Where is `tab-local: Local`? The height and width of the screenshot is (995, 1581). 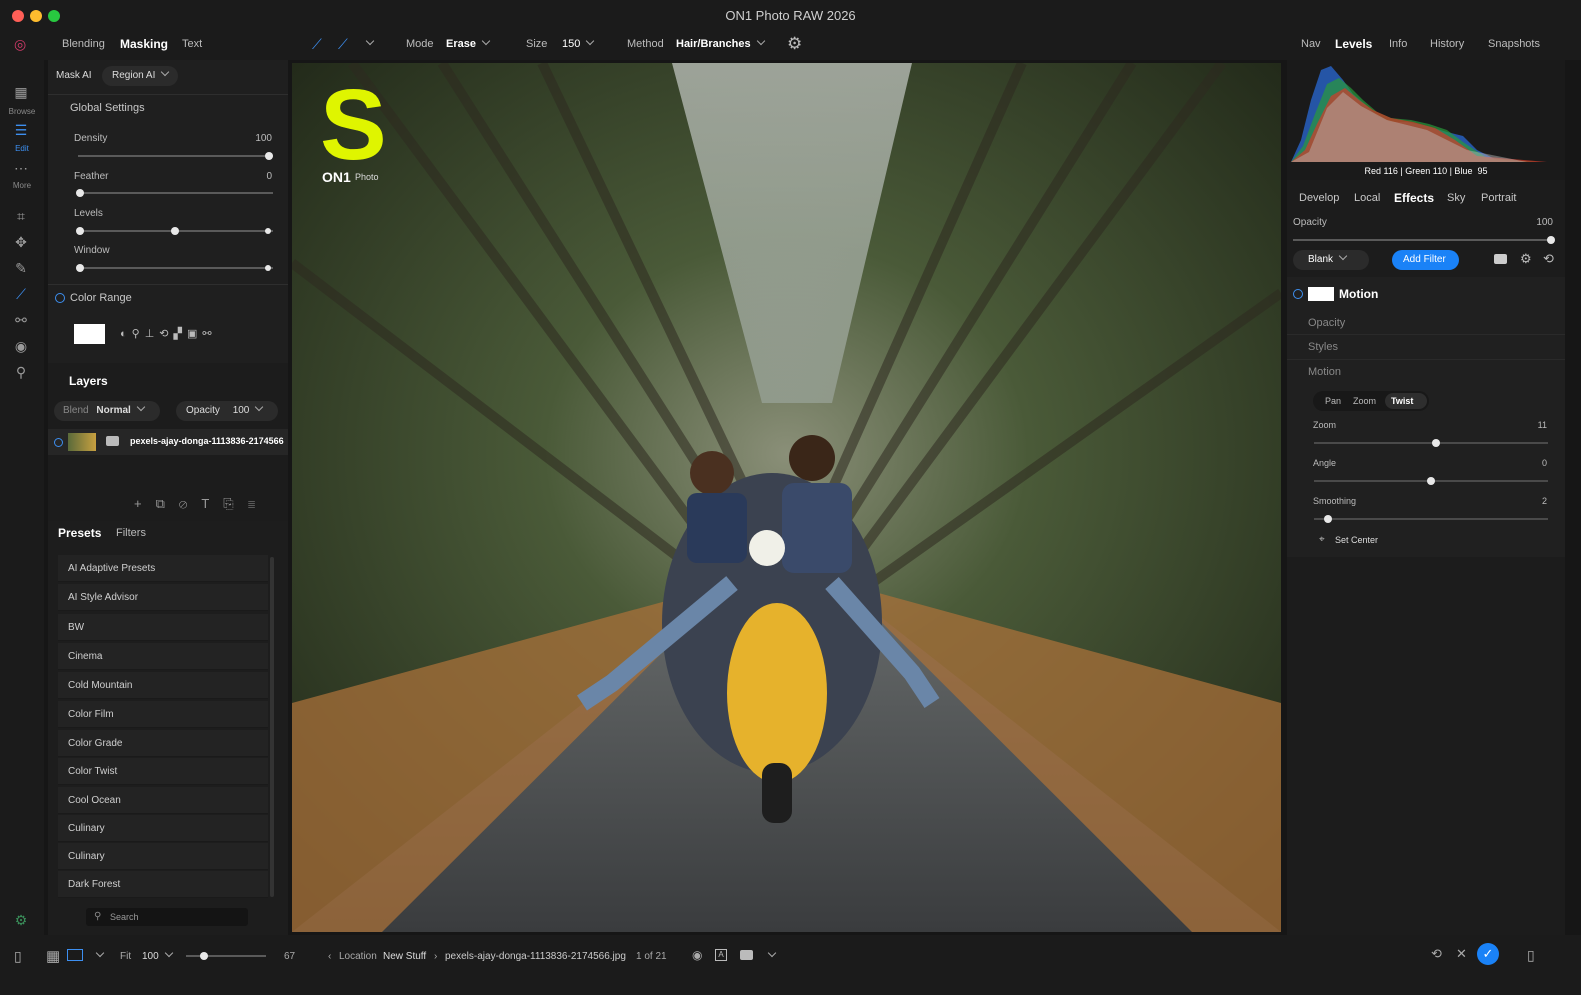 tab-local: Local is located at coordinates (1367, 198).